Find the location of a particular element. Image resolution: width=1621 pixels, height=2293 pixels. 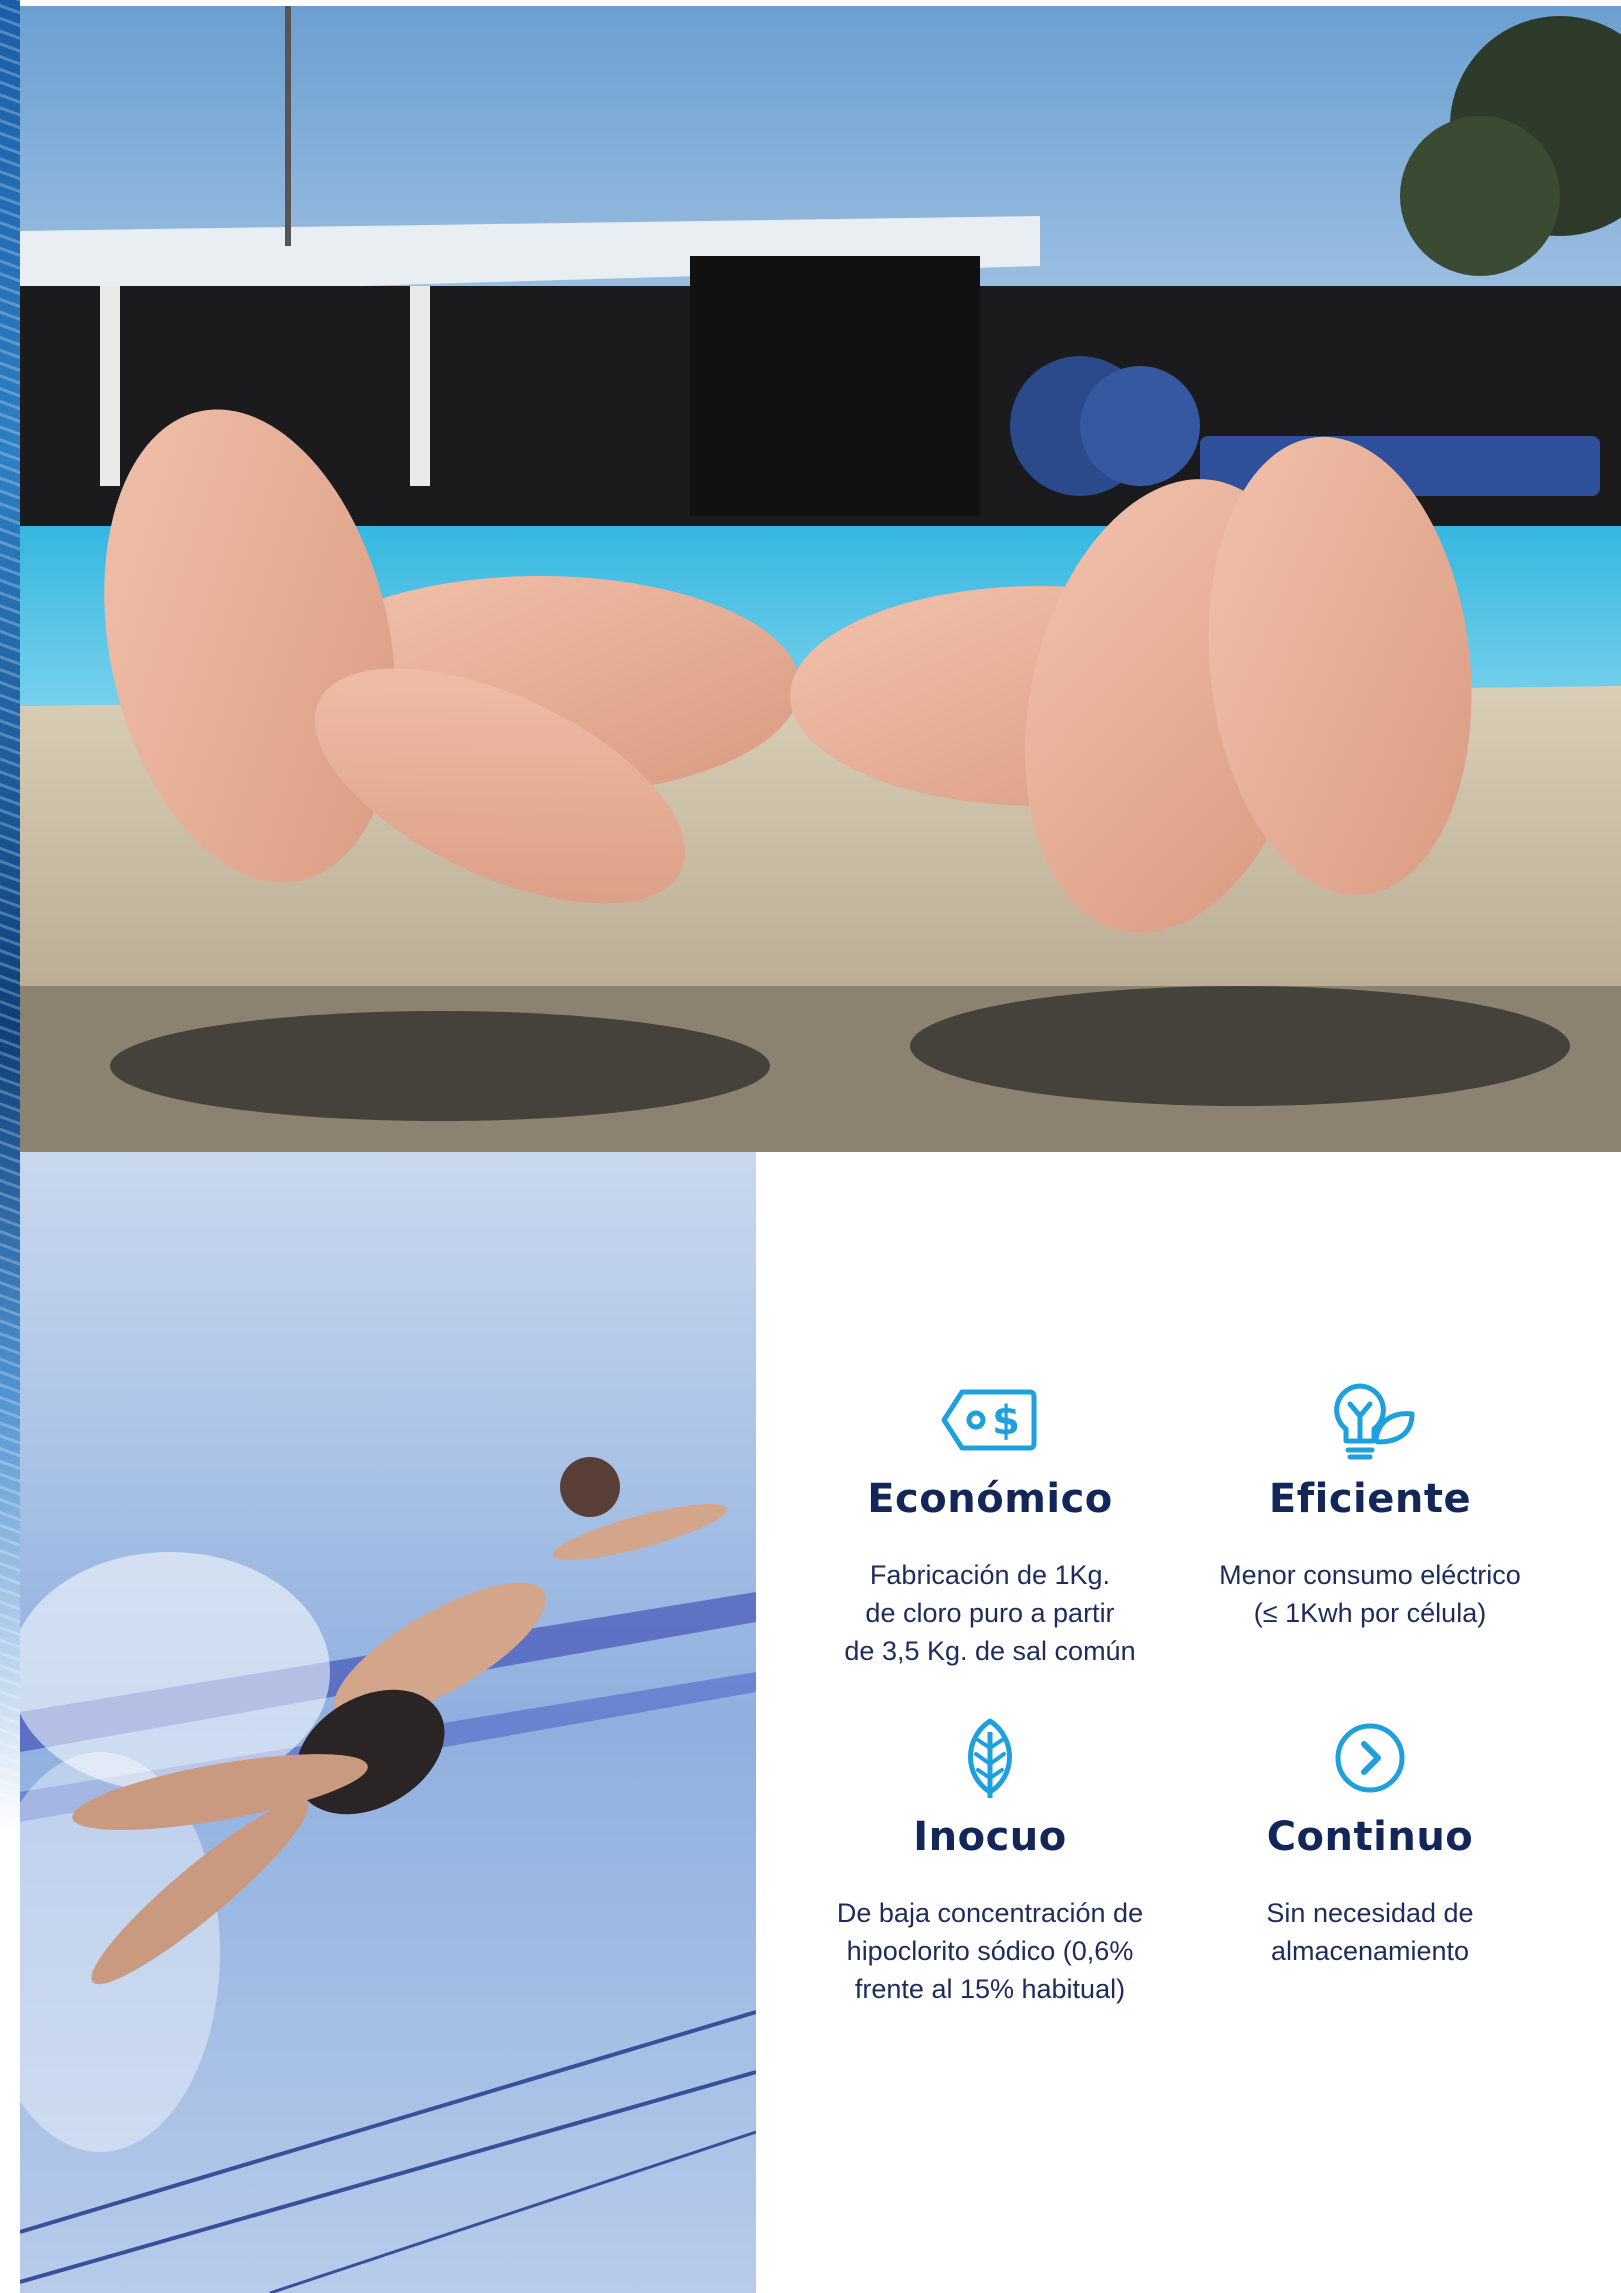

feature-title: Continuo is located at coordinates (1370, 1837).